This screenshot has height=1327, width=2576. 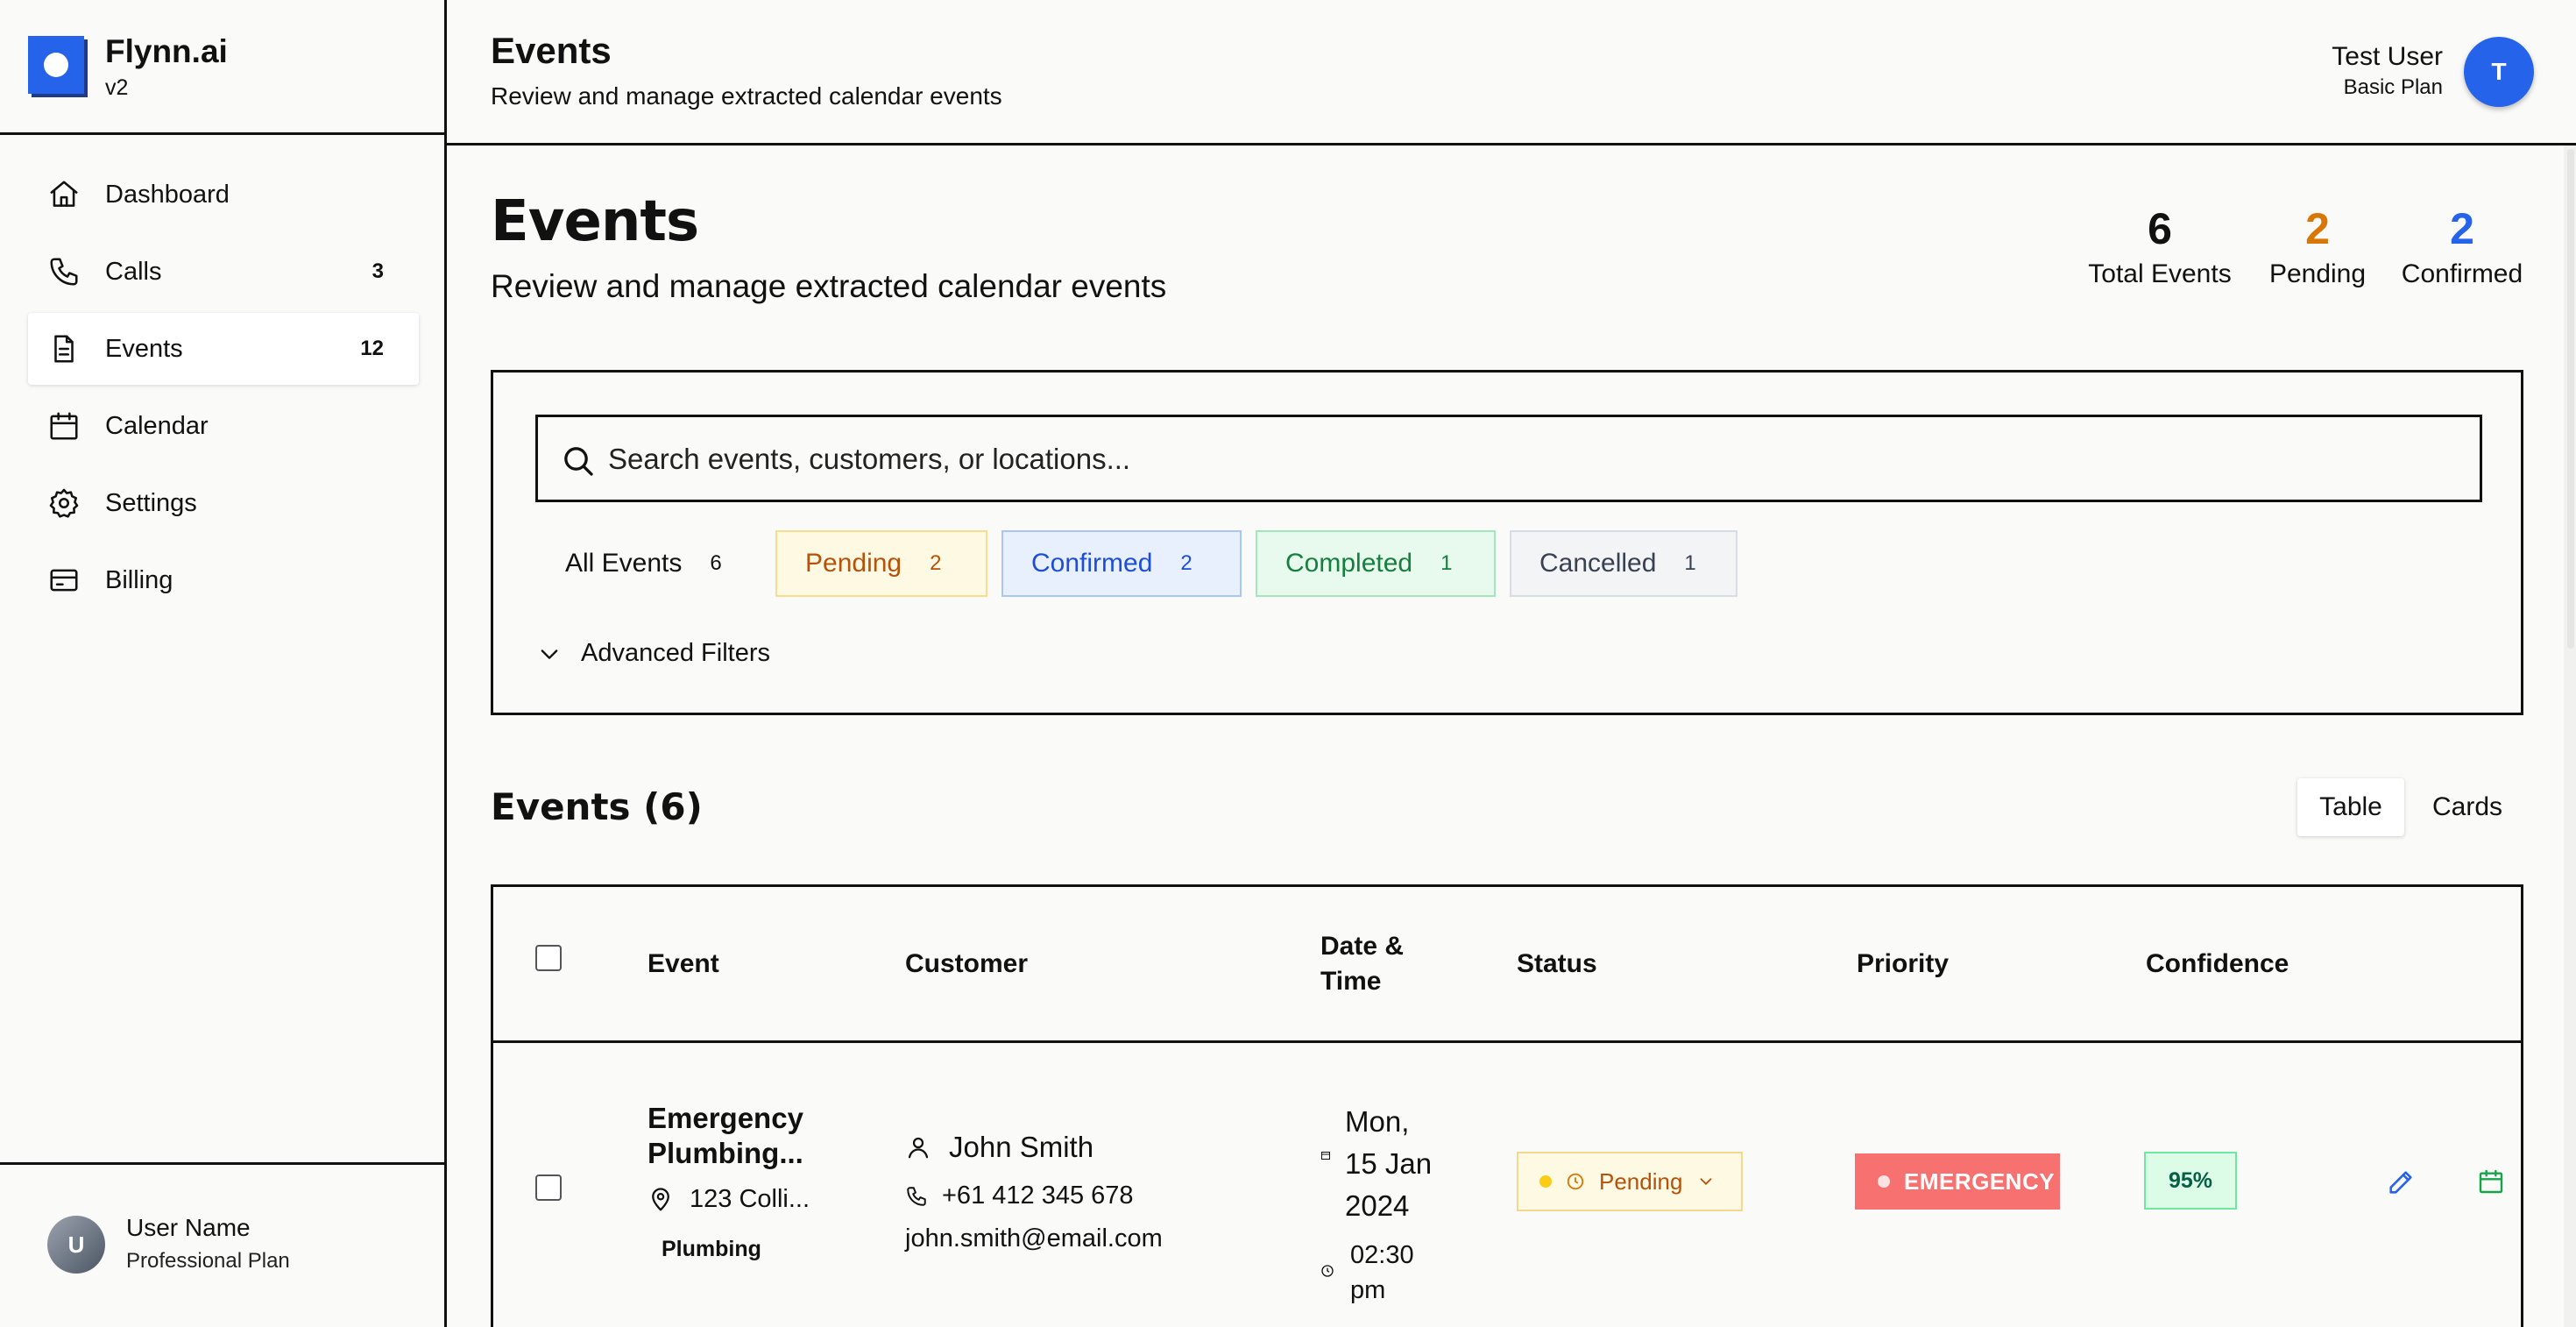 What do you see at coordinates (2462, 273) in the screenshot?
I see `stat-label: Confirmed` at bounding box center [2462, 273].